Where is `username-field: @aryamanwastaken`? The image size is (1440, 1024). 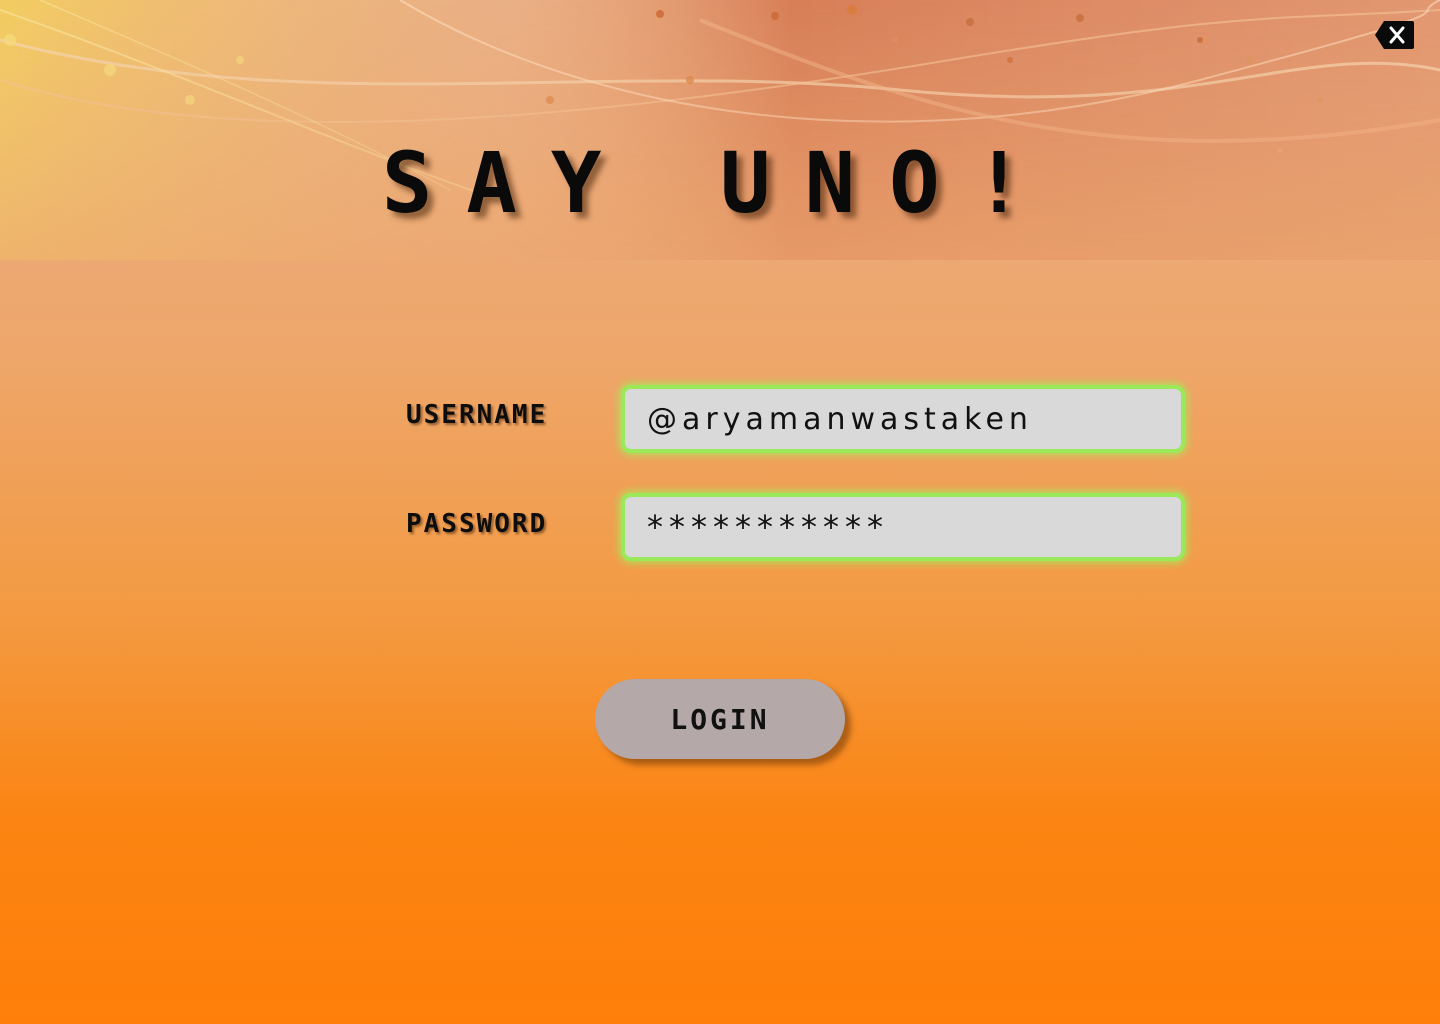 username-field: @aryamanwastaken is located at coordinates (903, 419).